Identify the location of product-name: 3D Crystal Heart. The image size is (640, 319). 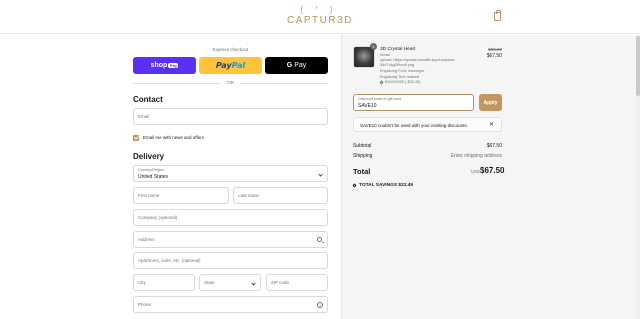
(398, 49).